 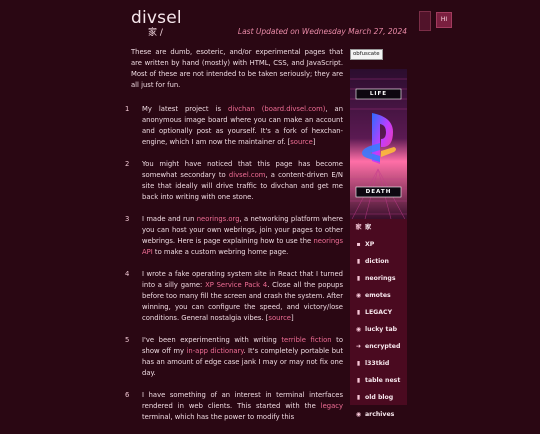 I want to click on house-icon: 家, so click(x=358, y=227).